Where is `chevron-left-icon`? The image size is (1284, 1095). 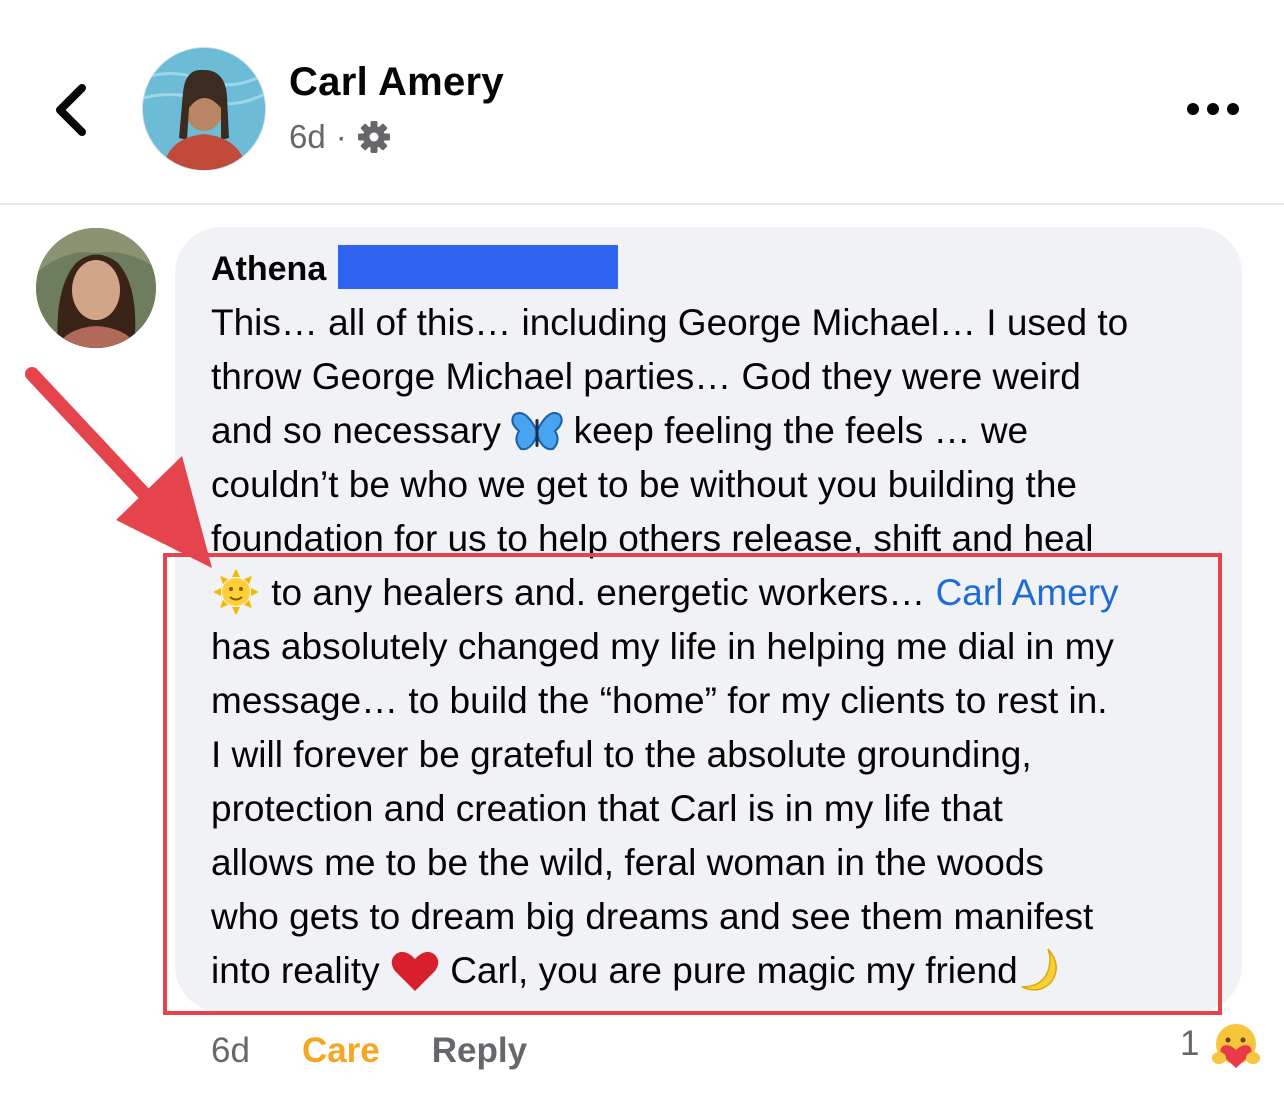 chevron-left-icon is located at coordinates (71, 110).